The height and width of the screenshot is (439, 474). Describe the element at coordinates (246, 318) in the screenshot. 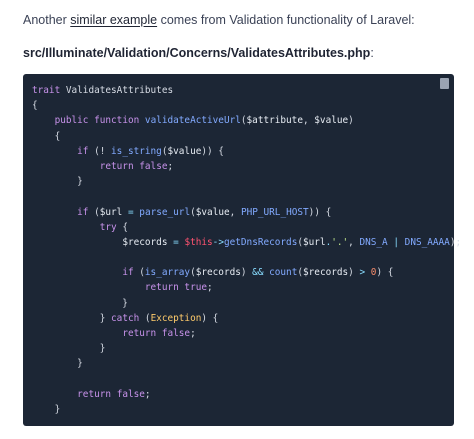

I see `code-line: } catch (Exception) {` at that location.